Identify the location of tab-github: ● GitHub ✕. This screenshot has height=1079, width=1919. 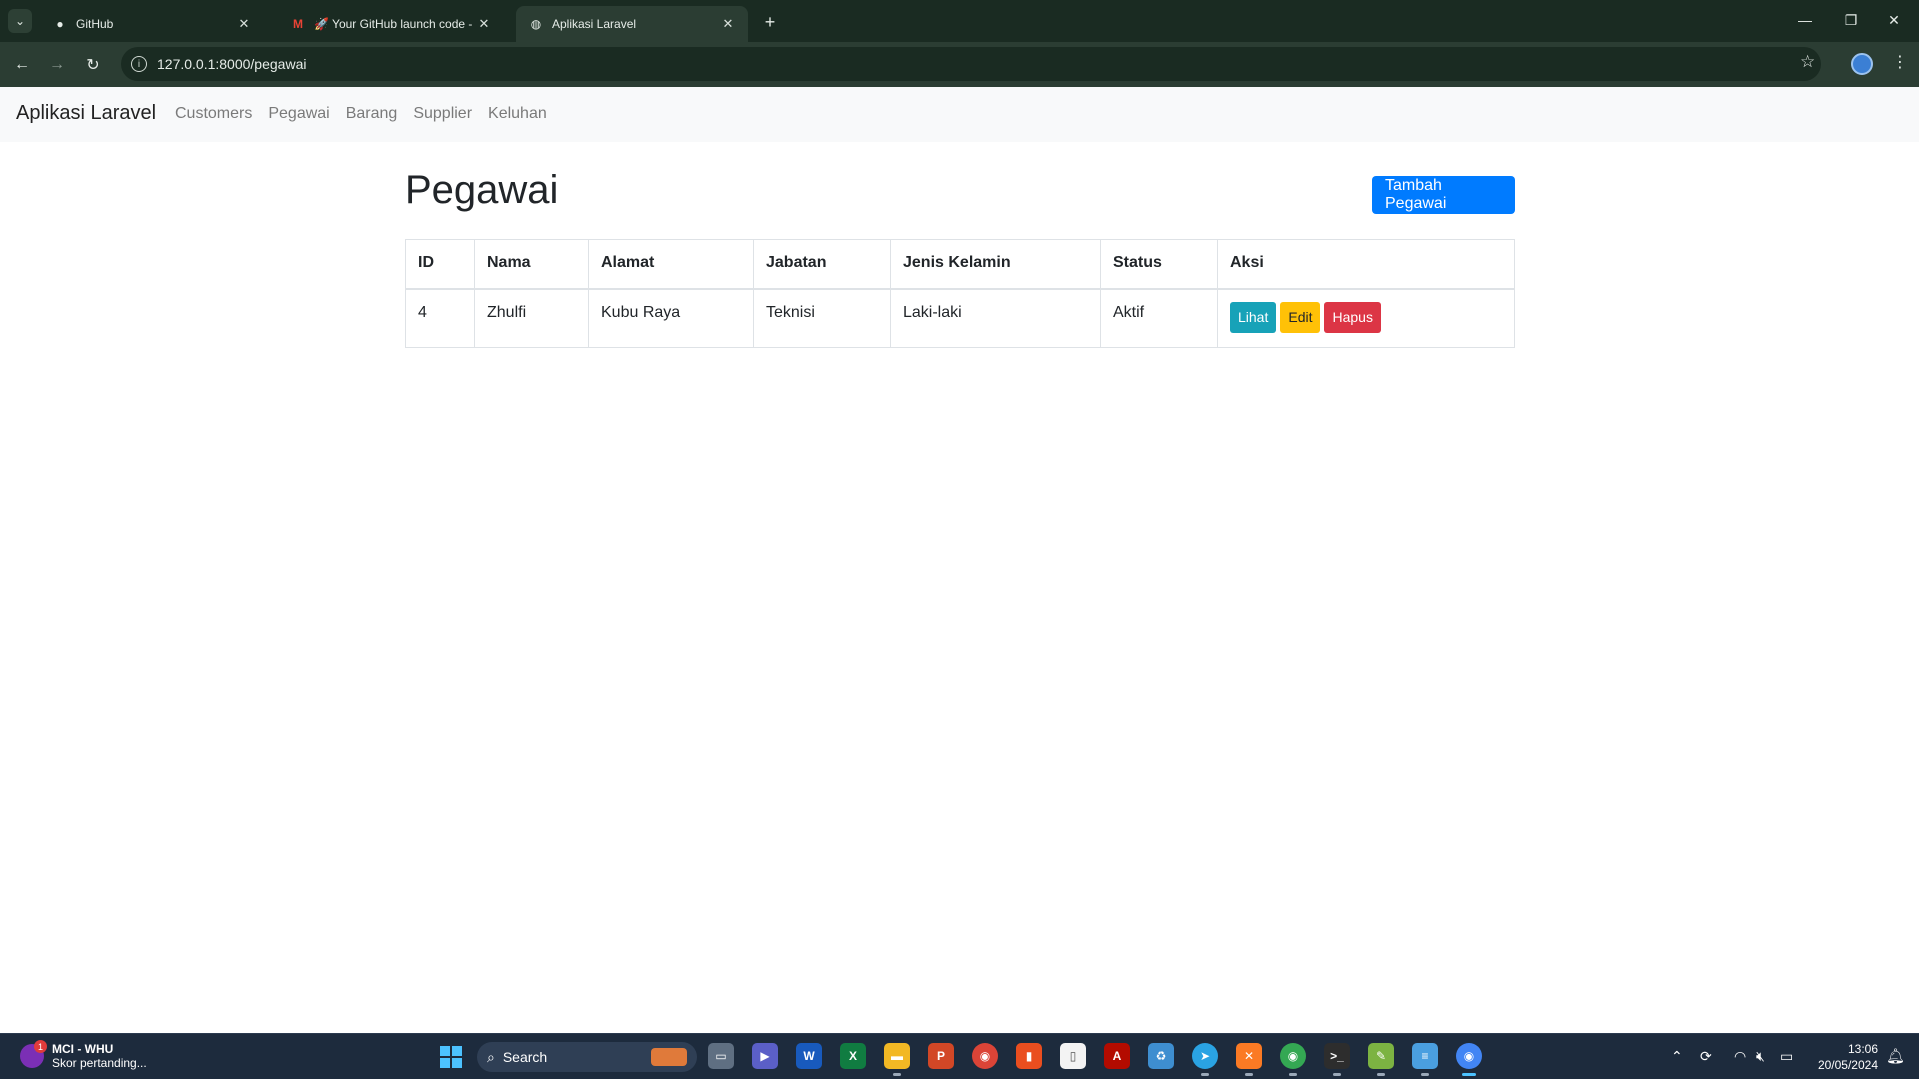
(152, 24).